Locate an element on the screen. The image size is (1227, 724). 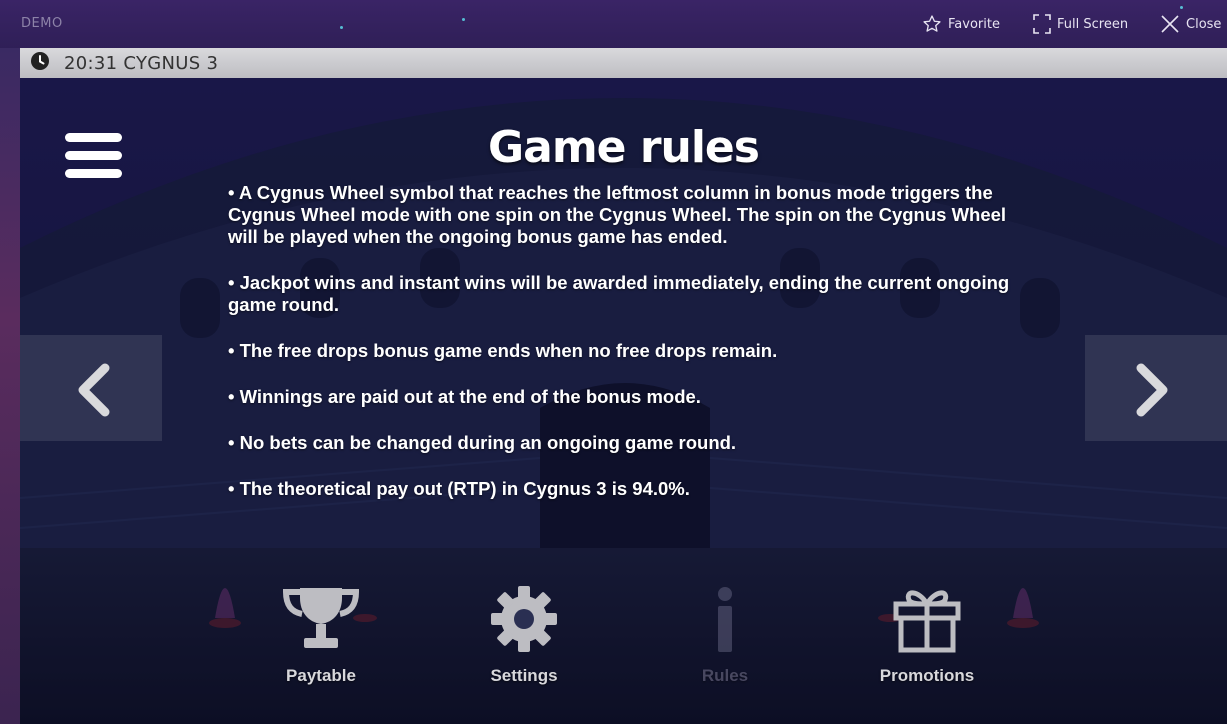
promotions-button: Promotions is located at coordinates (927, 638).